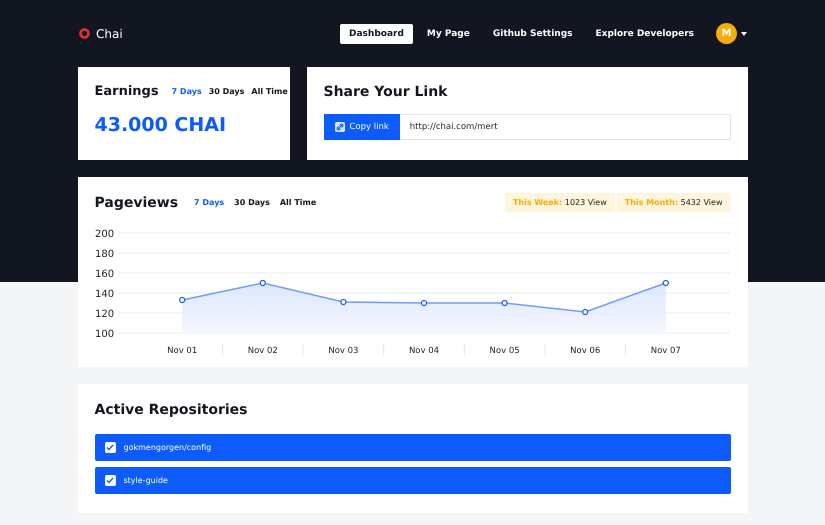 The width and height of the screenshot is (825, 525). What do you see at coordinates (412, 480) in the screenshot?
I see `repository-item: style-guide` at bounding box center [412, 480].